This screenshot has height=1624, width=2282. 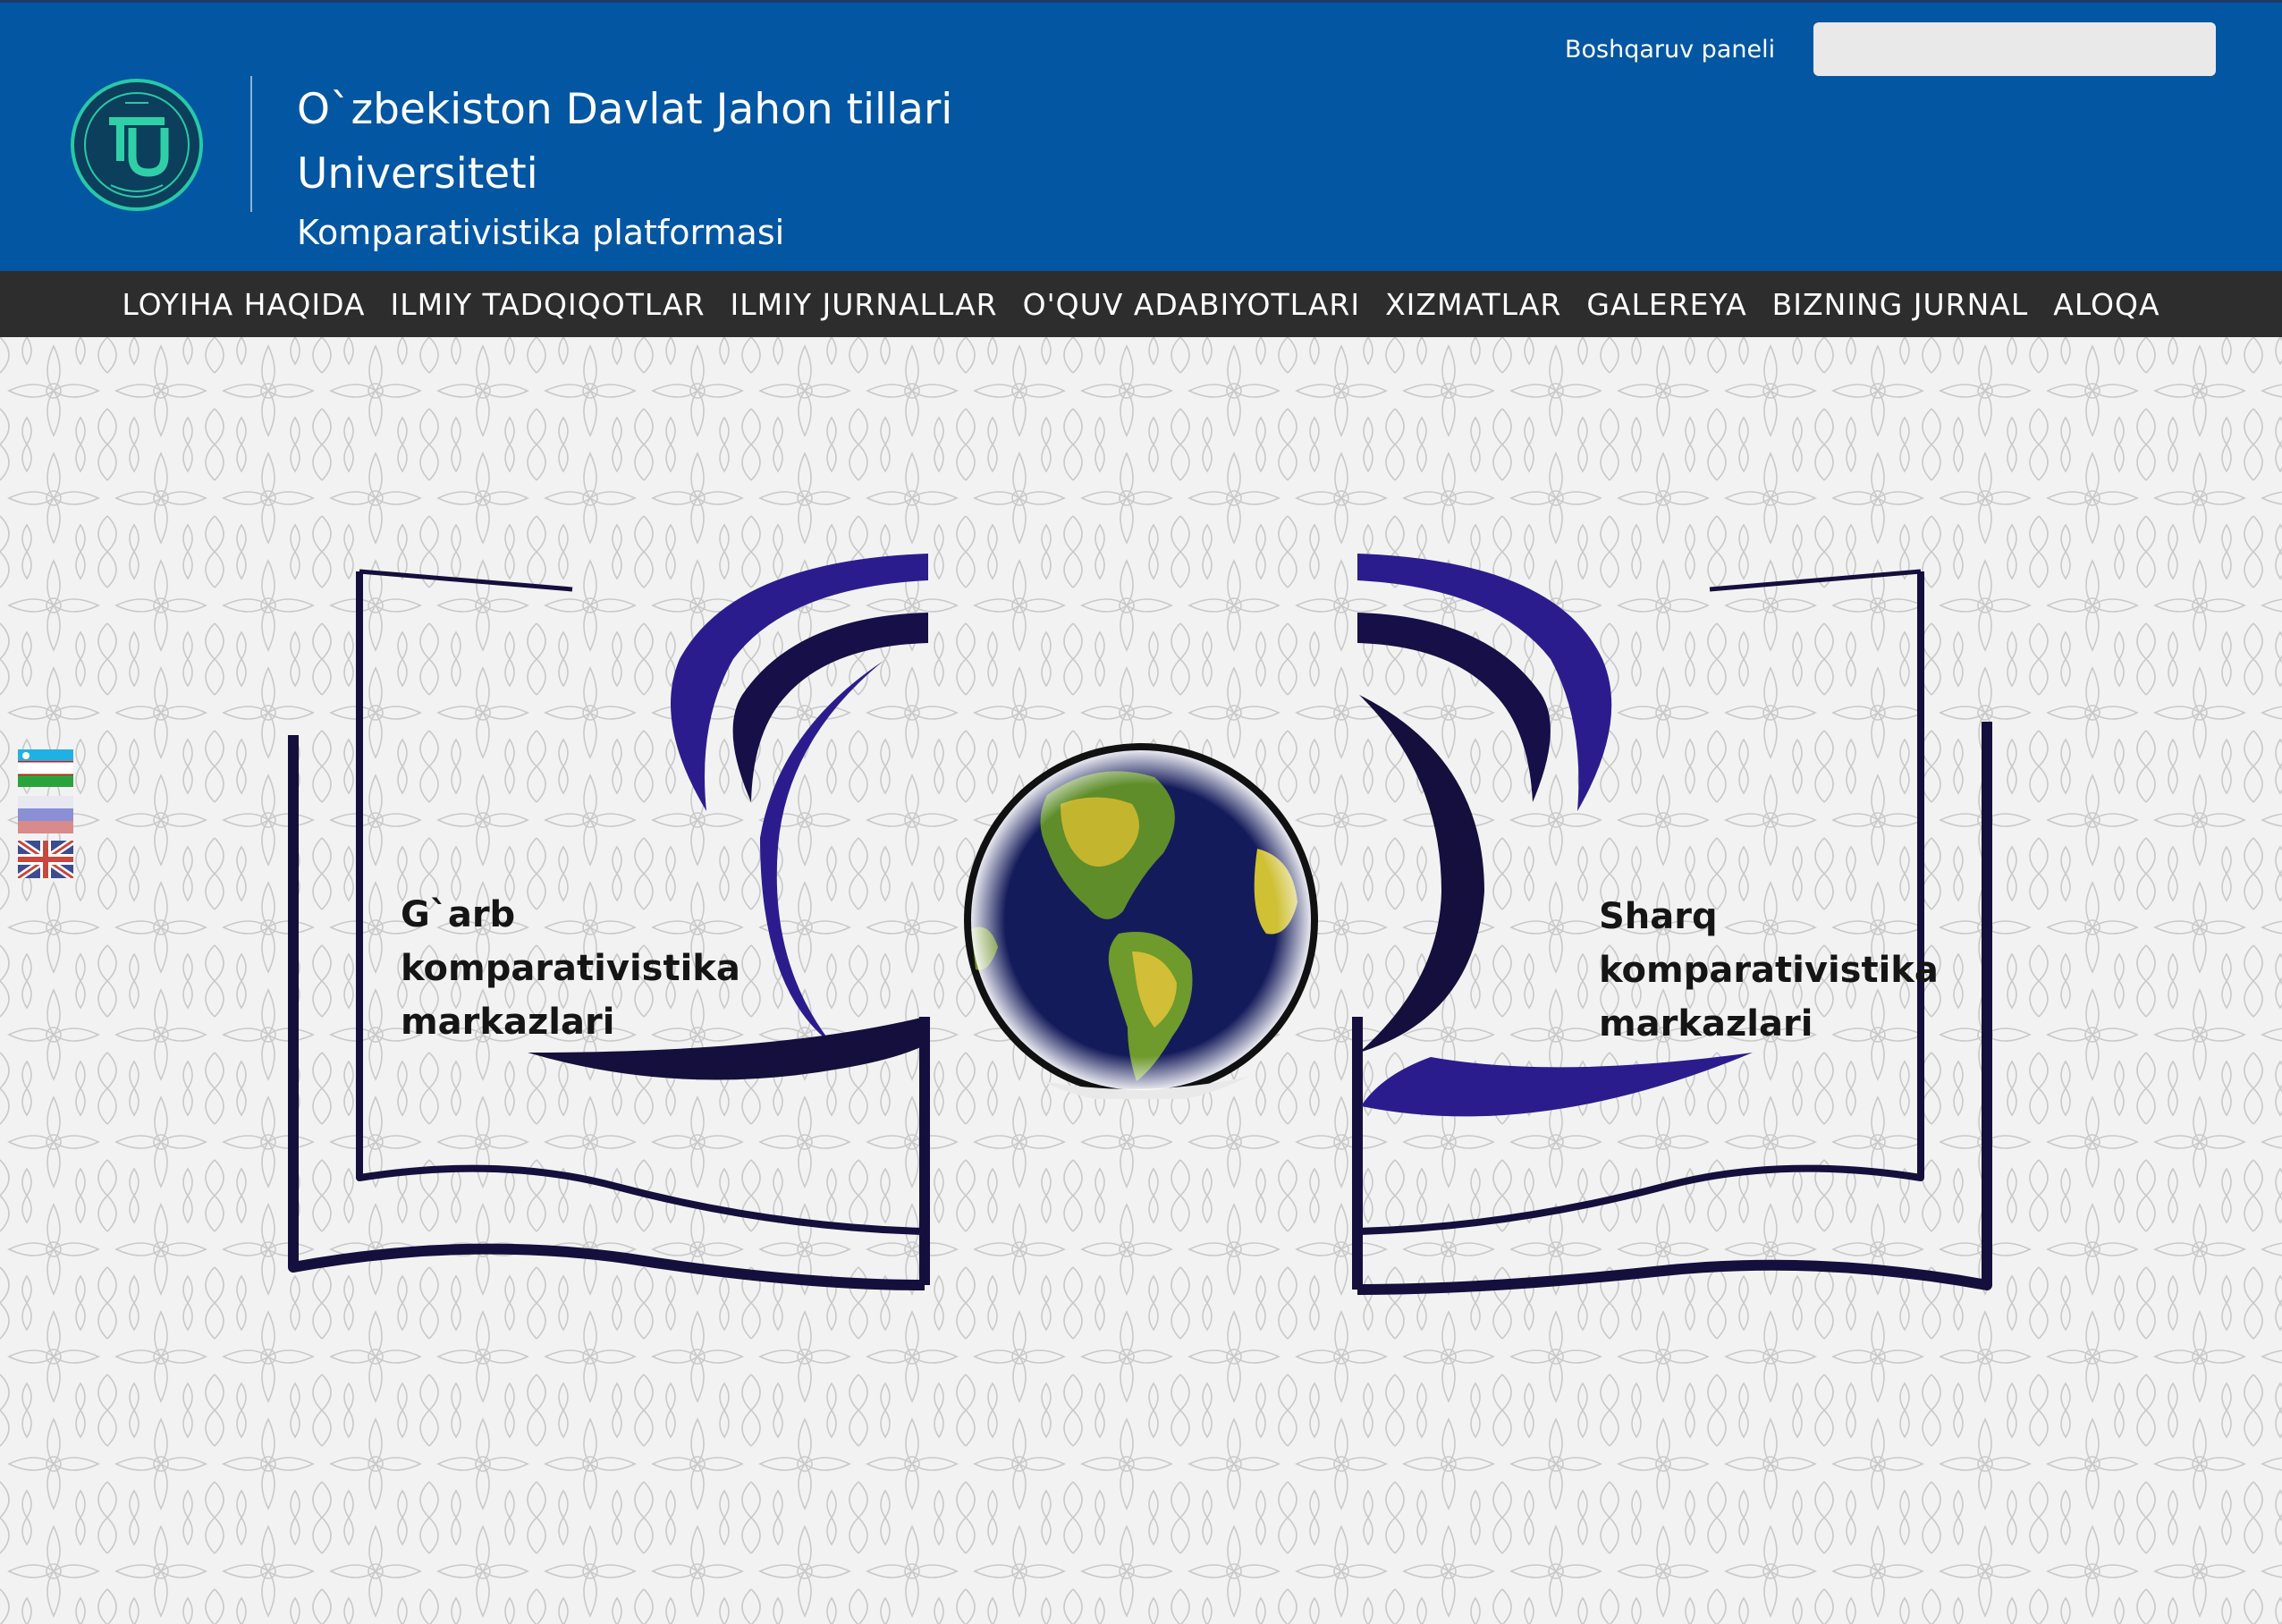 What do you see at coordinates (251, 144) in the screenshot?
I see `header-divider` at bounding box center [251, 144].